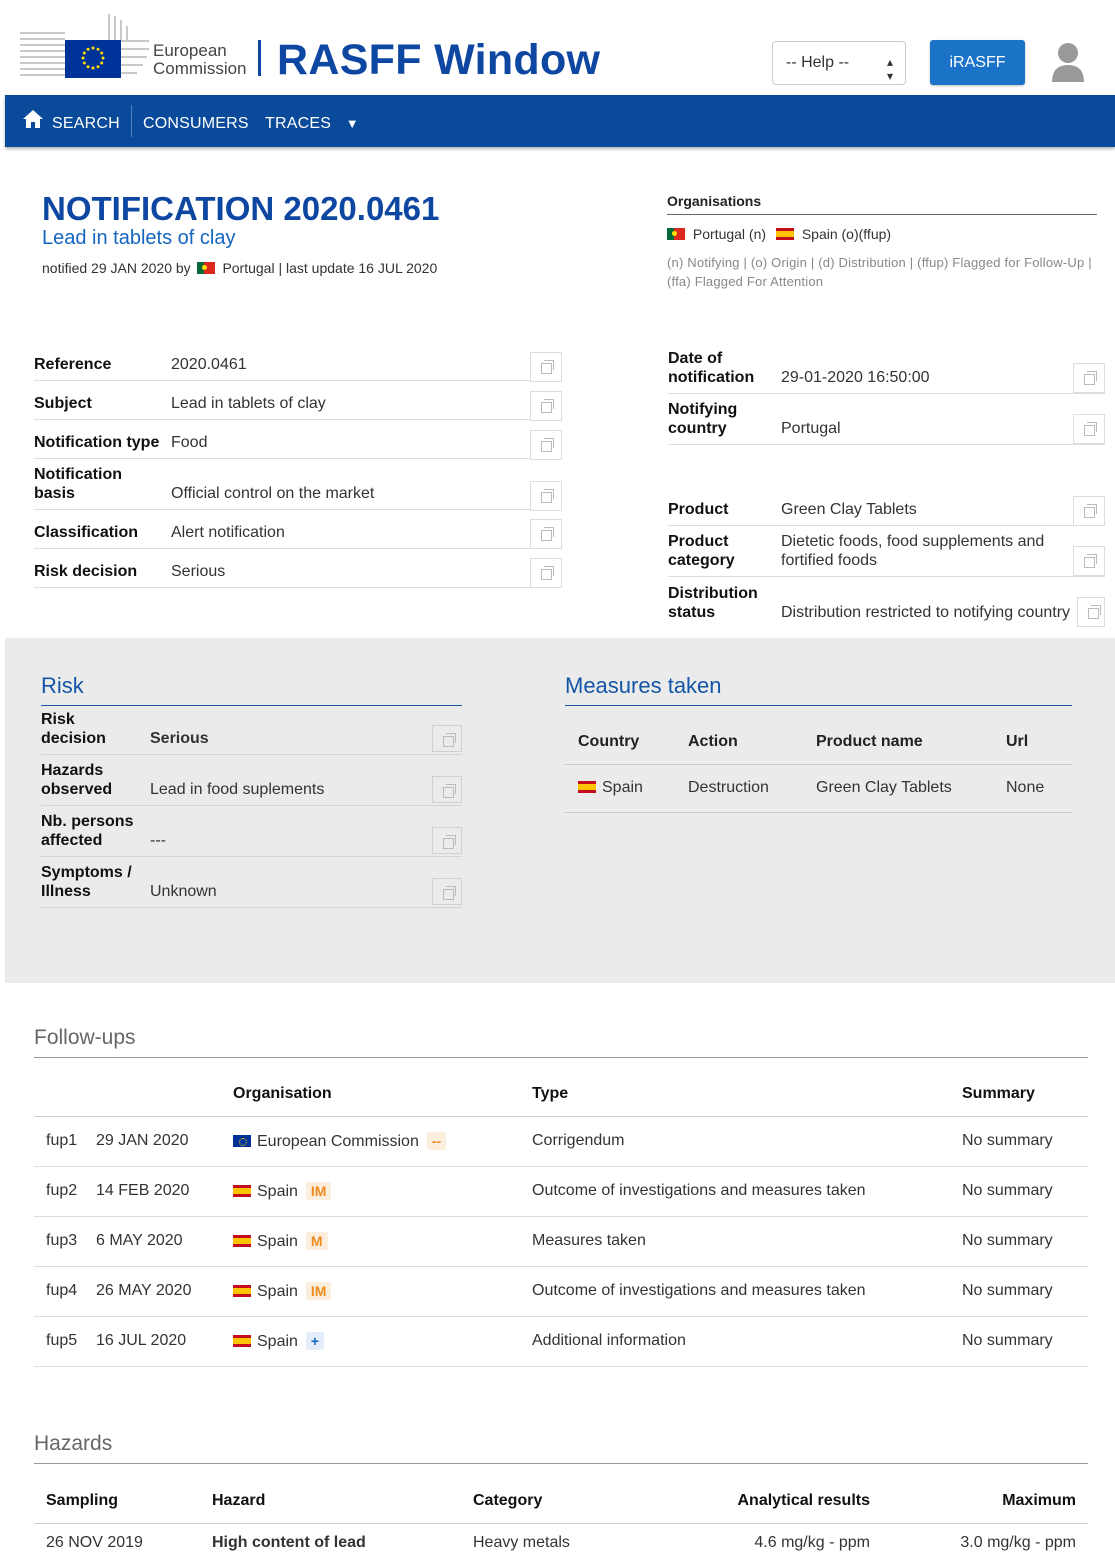 This screenshot has width=1115, height=1563. I want to click on field-label: Date of notification, so click(711, 368).